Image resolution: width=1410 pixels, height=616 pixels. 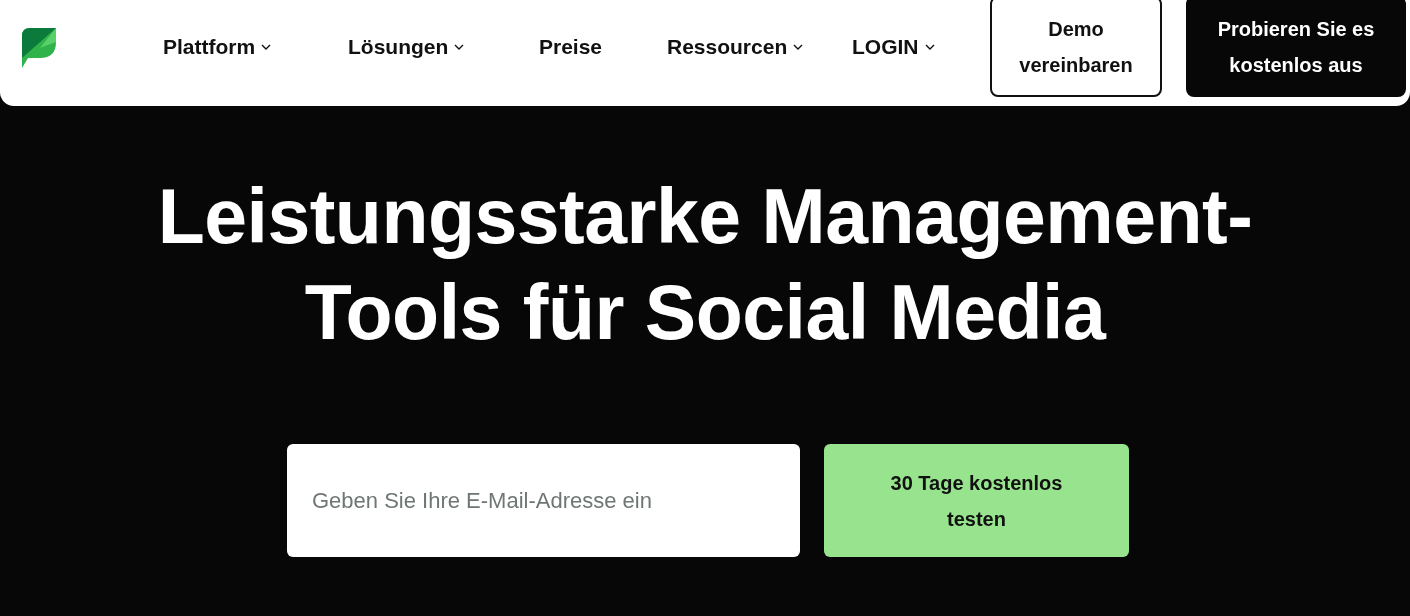 I want to click on nav-menu-item: LOGIN, so click(x=902, y=47).